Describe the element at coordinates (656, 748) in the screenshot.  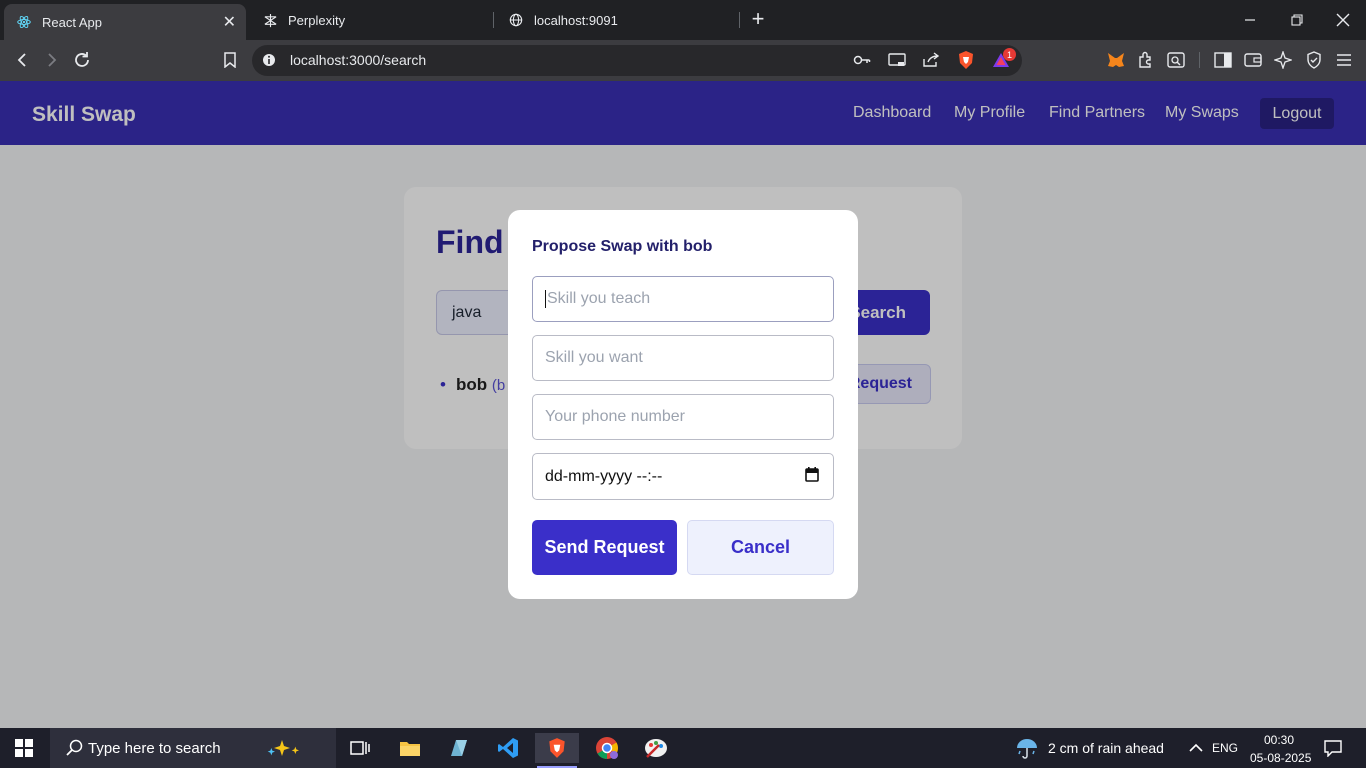
I see `paint-app-icon` at that location.